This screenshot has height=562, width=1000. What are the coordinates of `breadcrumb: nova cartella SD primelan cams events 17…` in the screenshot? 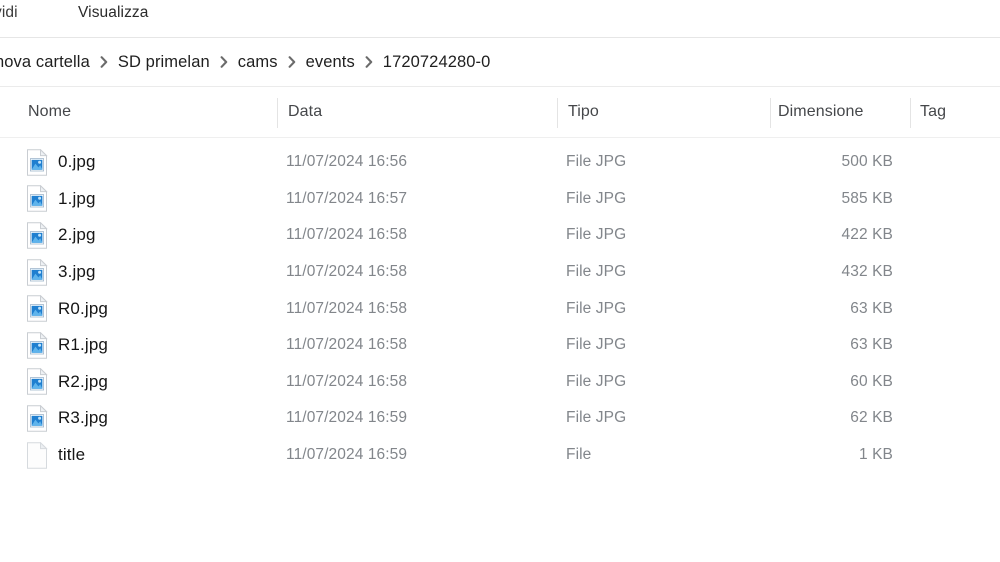 It's located at (246, 62).